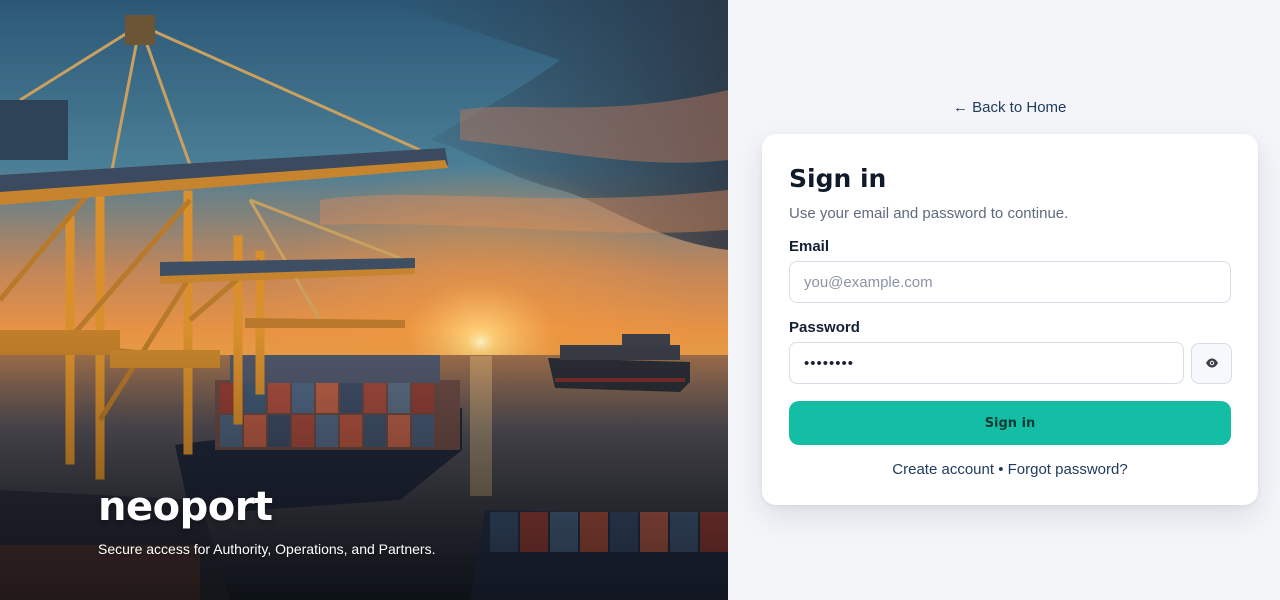 This screenshot has width=1280, height=600. Describe the element at coordinates (1068, 469) in the screenshot. I see `forgot-password-link: Forgot password?` at that location.